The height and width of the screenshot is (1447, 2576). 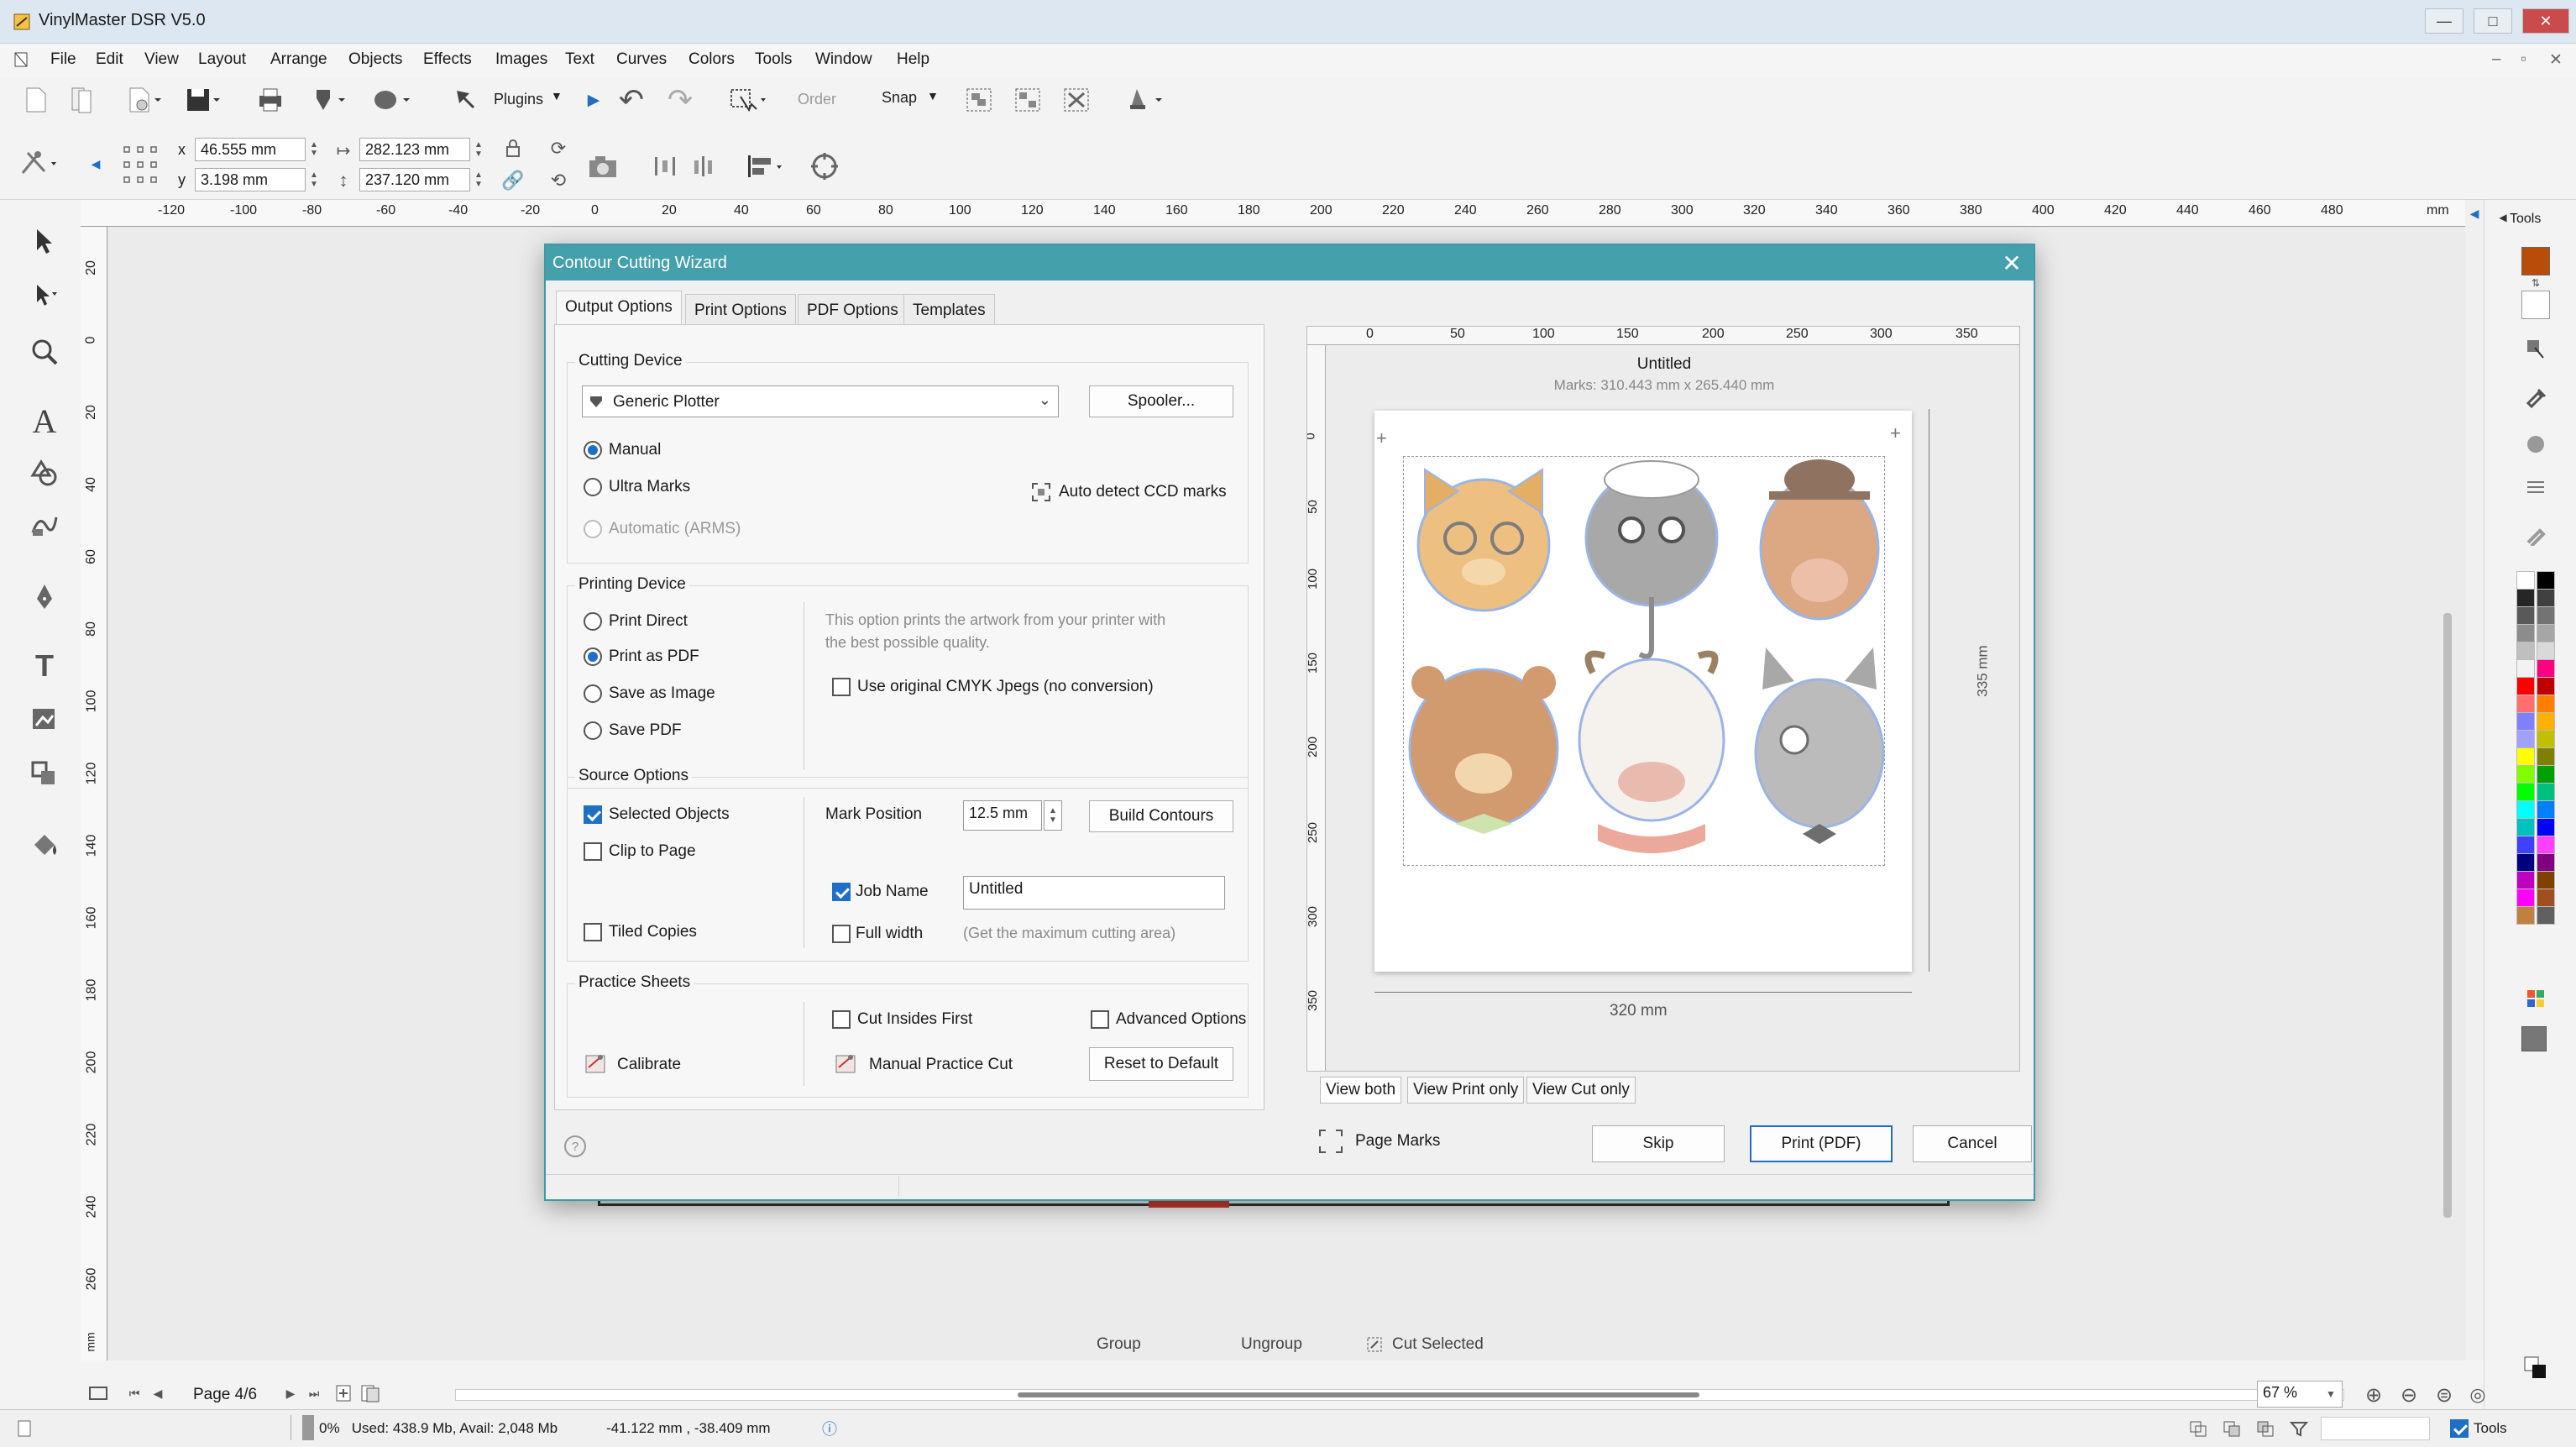 What do you see at coordinates (596, 1063) in the screenshot?
I see `calibrate-icon` at bounding box center [596, 1063].